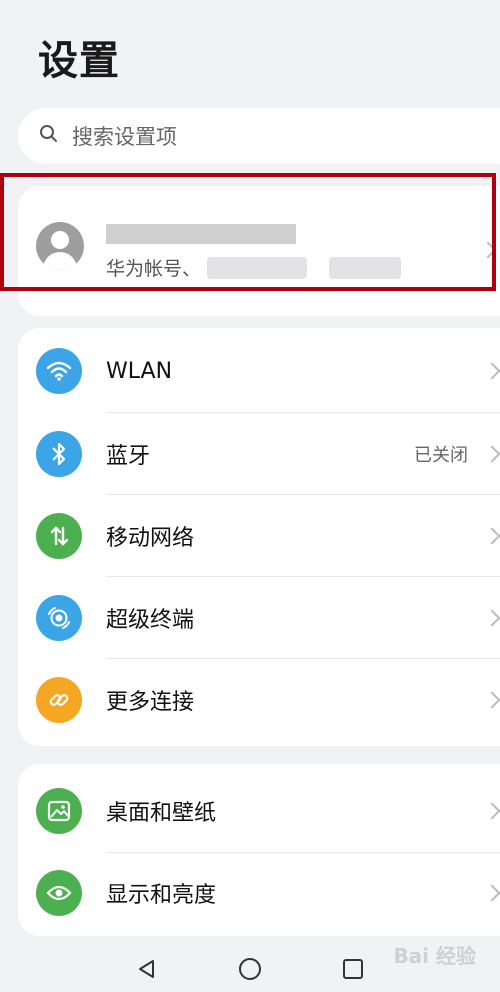 The height and width of the screenshot is (992, 500). I want to click on setting-label: 桌面和壁纸, so click(161, 813).